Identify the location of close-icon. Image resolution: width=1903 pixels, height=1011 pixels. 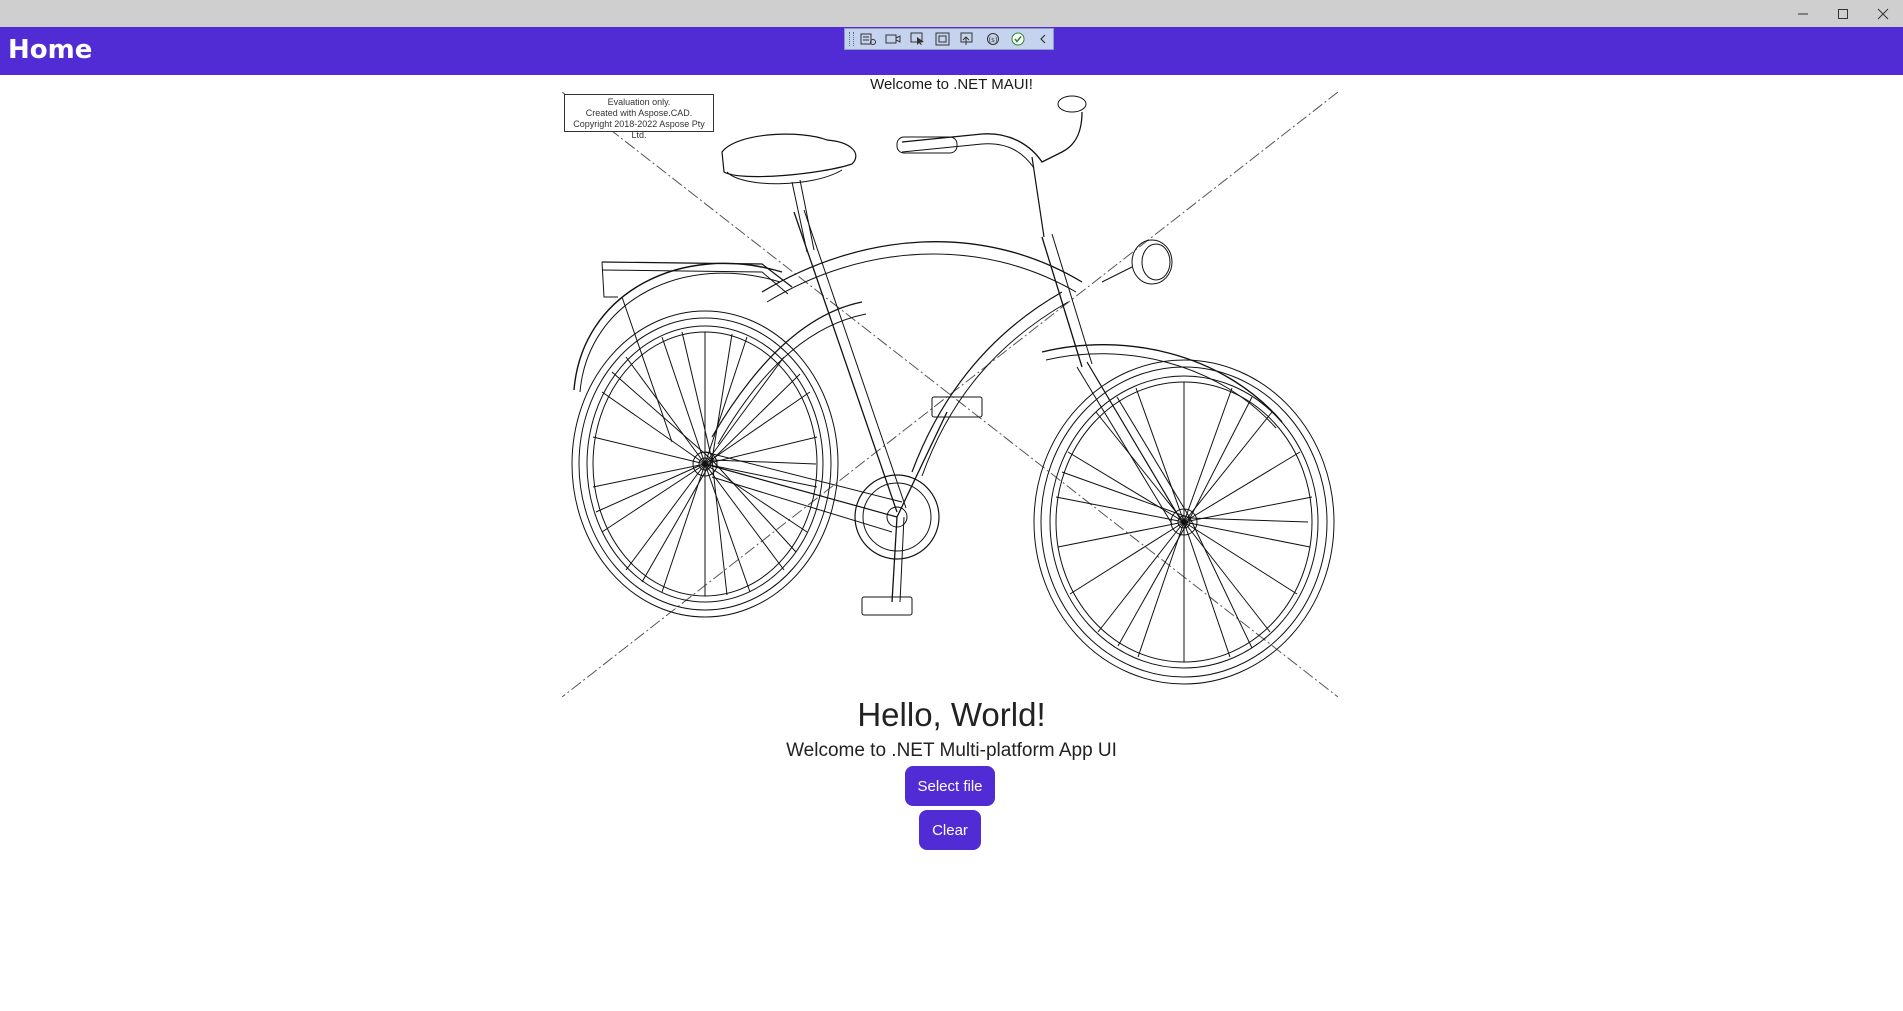
(1883, 13).